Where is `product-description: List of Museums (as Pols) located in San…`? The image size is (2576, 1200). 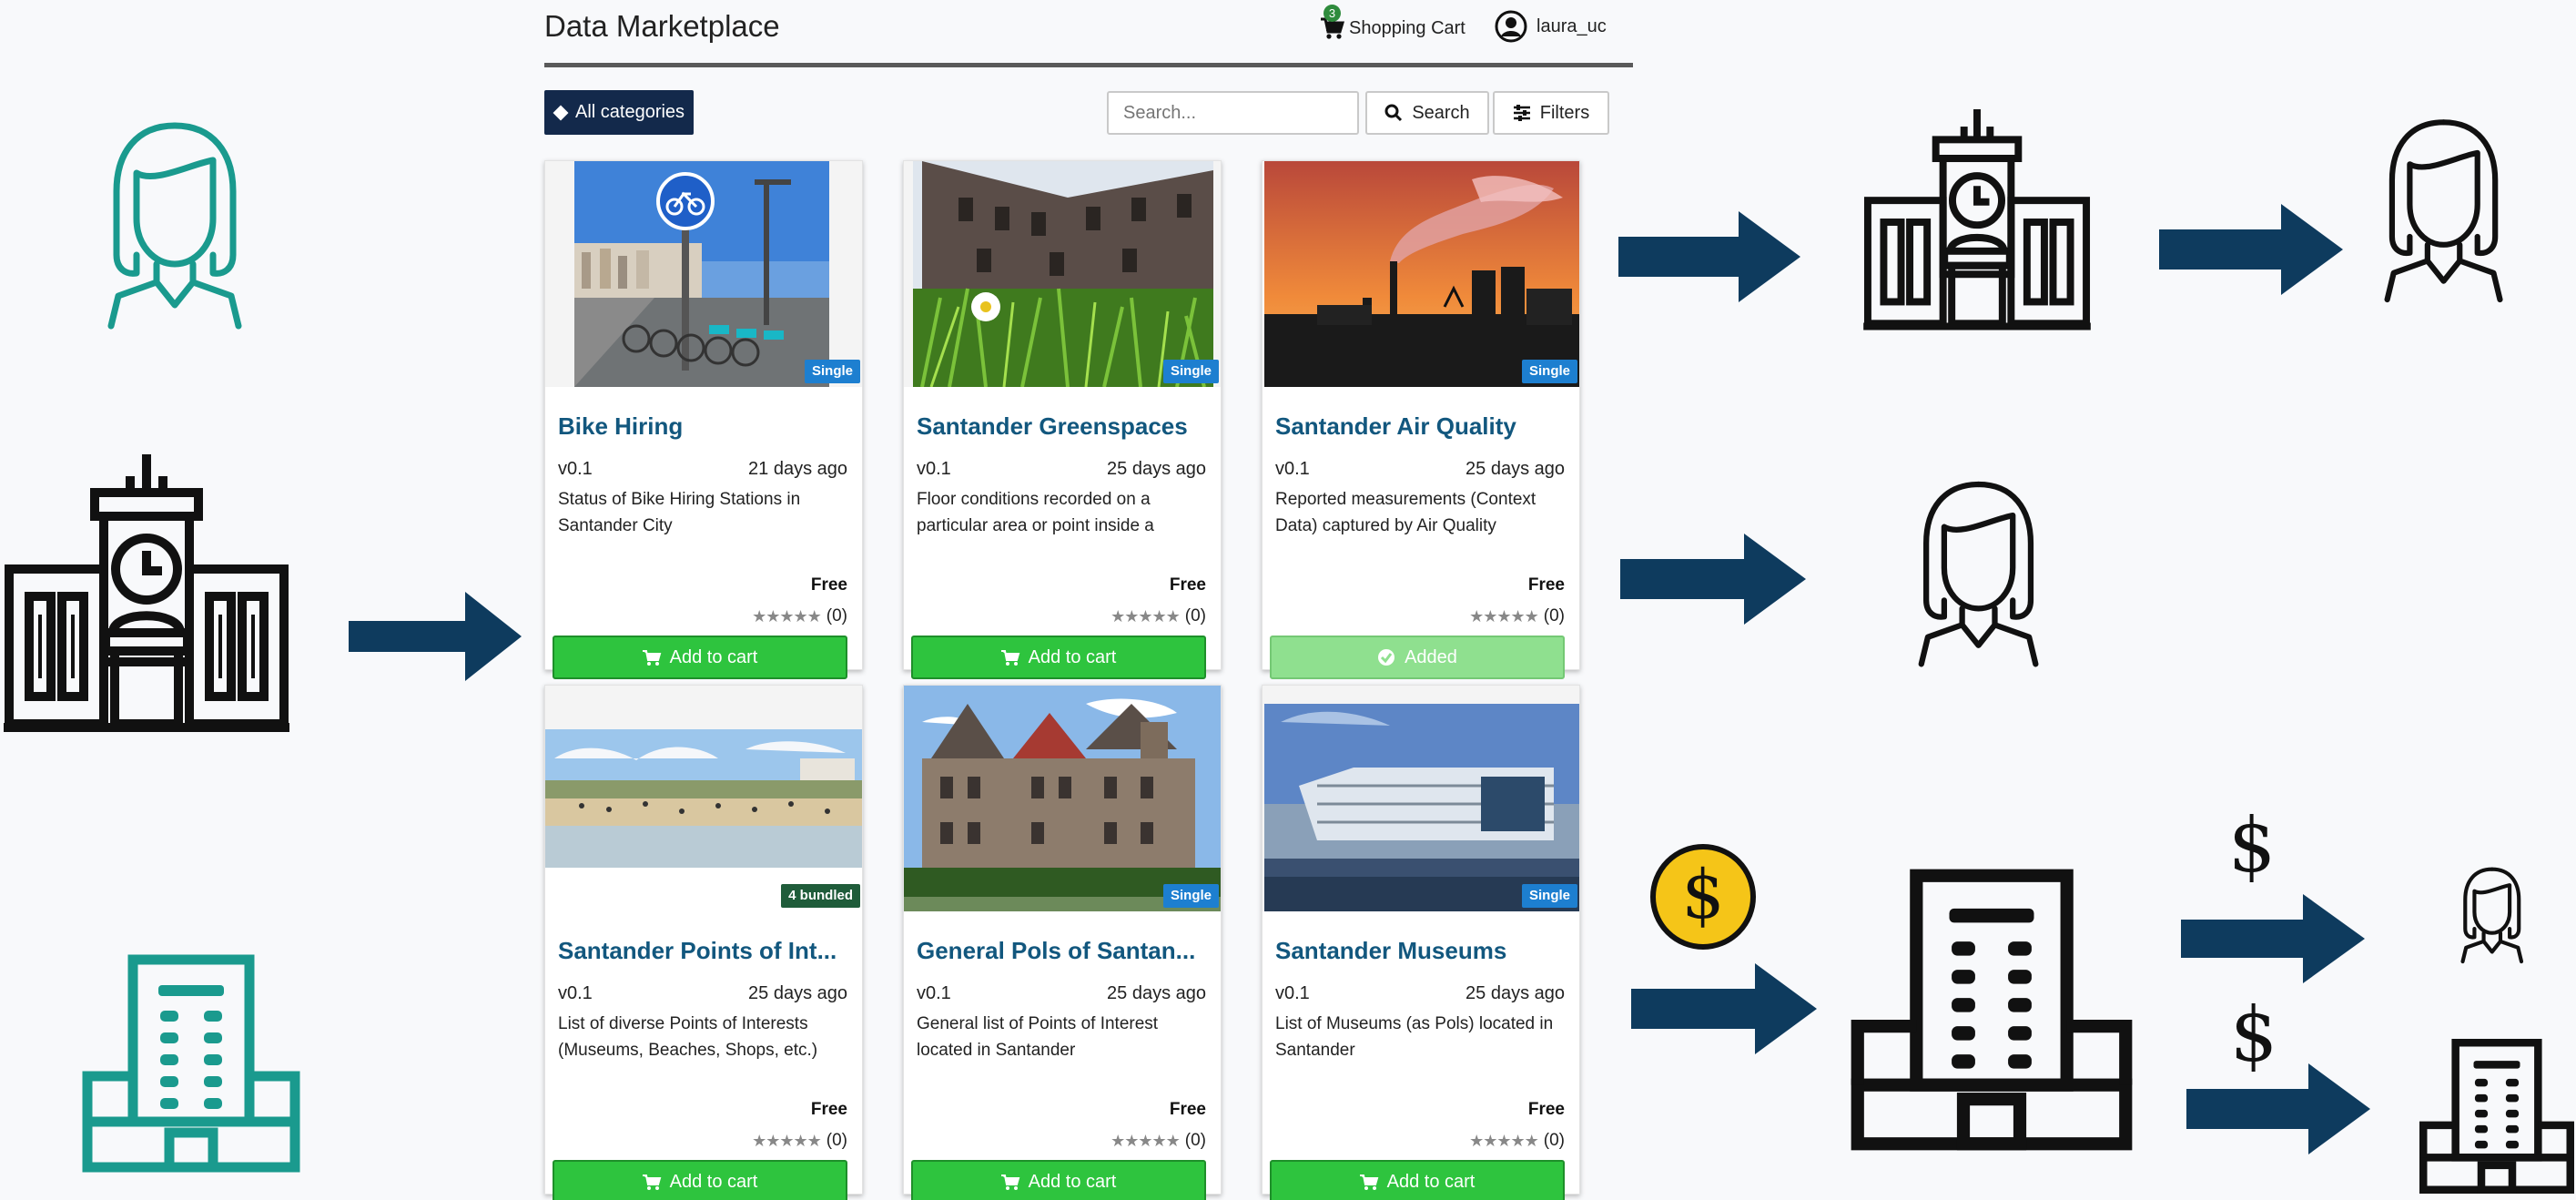 product-description: List of Museums (as Pols) located in San… is located at coordinates (1414, 1037).